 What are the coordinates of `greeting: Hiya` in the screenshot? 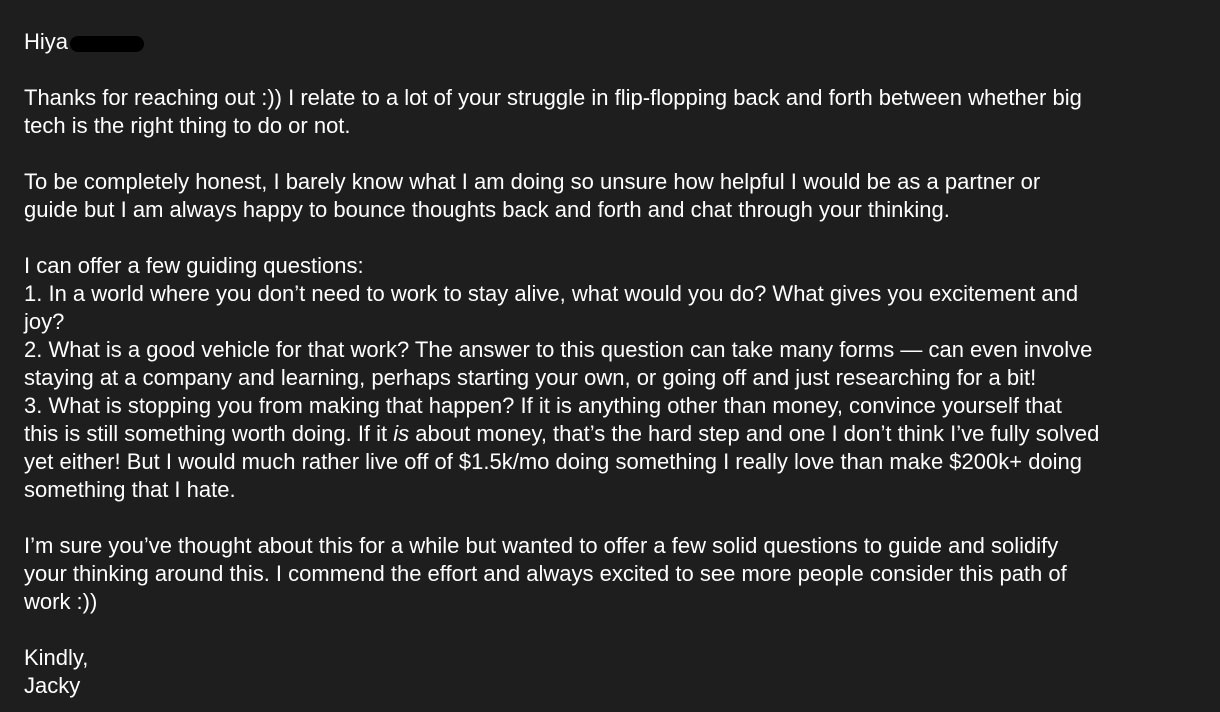 It's located at (46, 41).